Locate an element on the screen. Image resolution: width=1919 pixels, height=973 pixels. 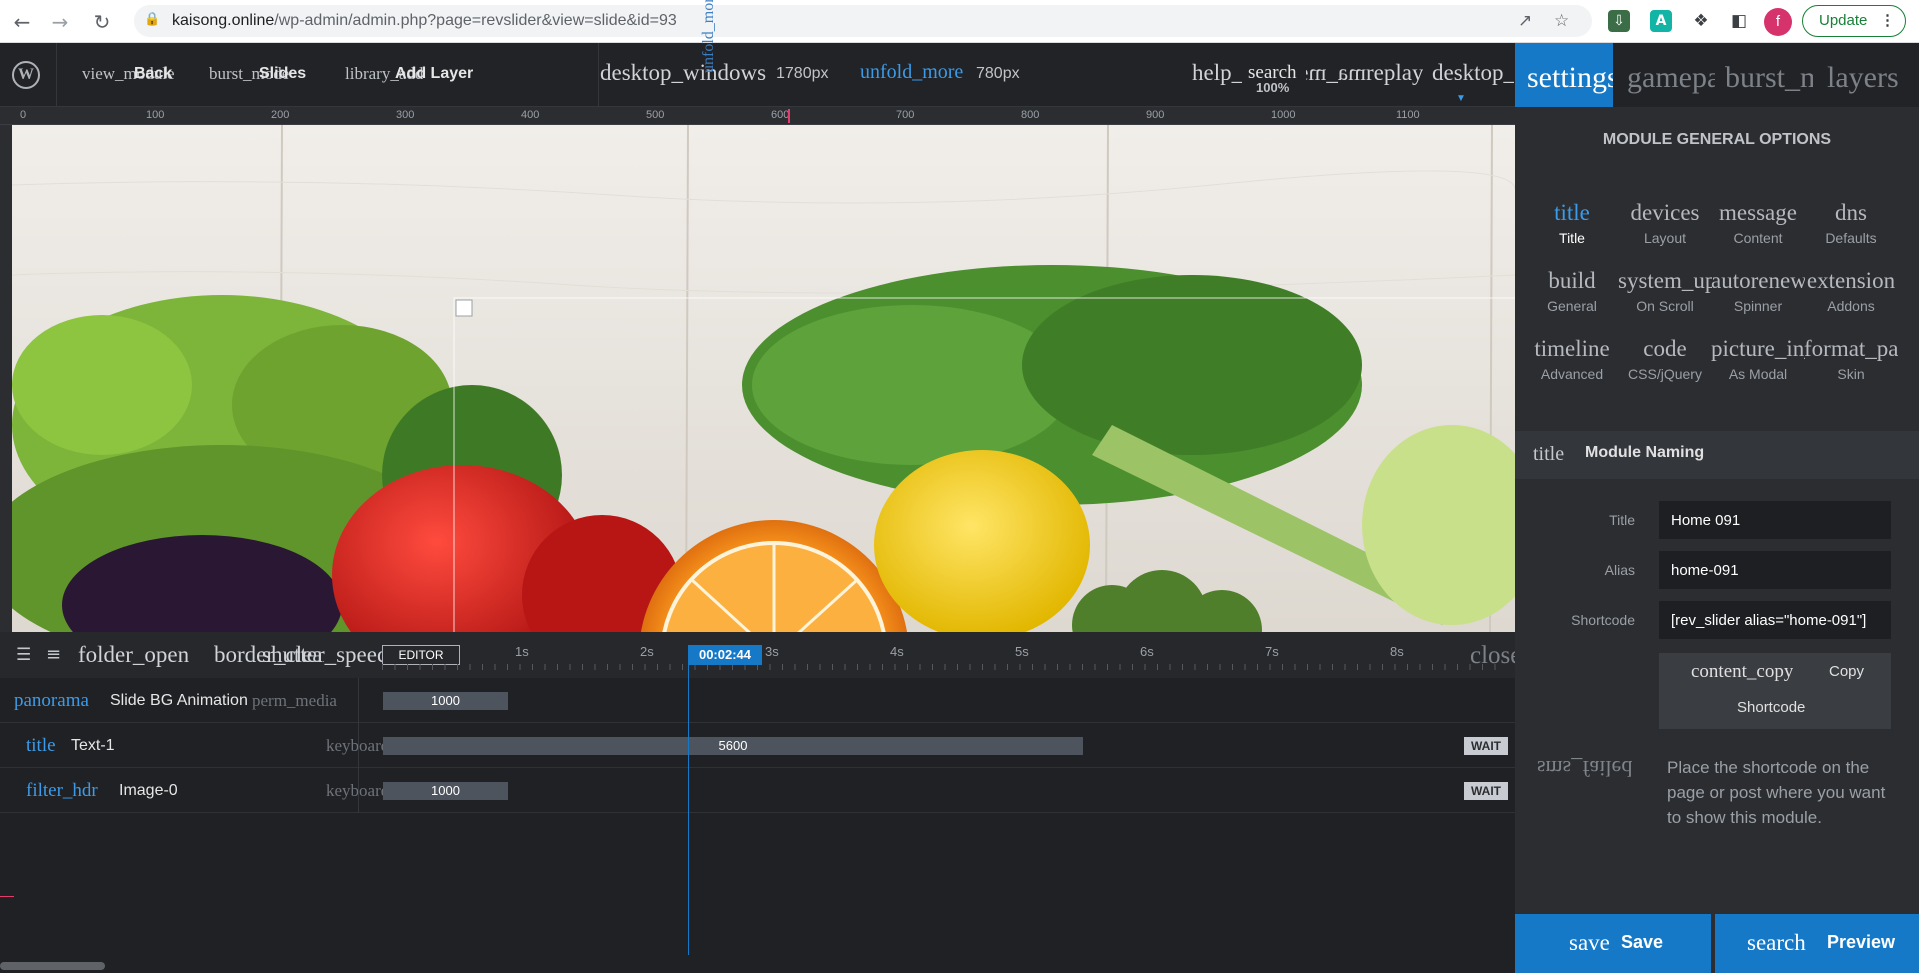
title-input is located at coordinates (1775, 520).